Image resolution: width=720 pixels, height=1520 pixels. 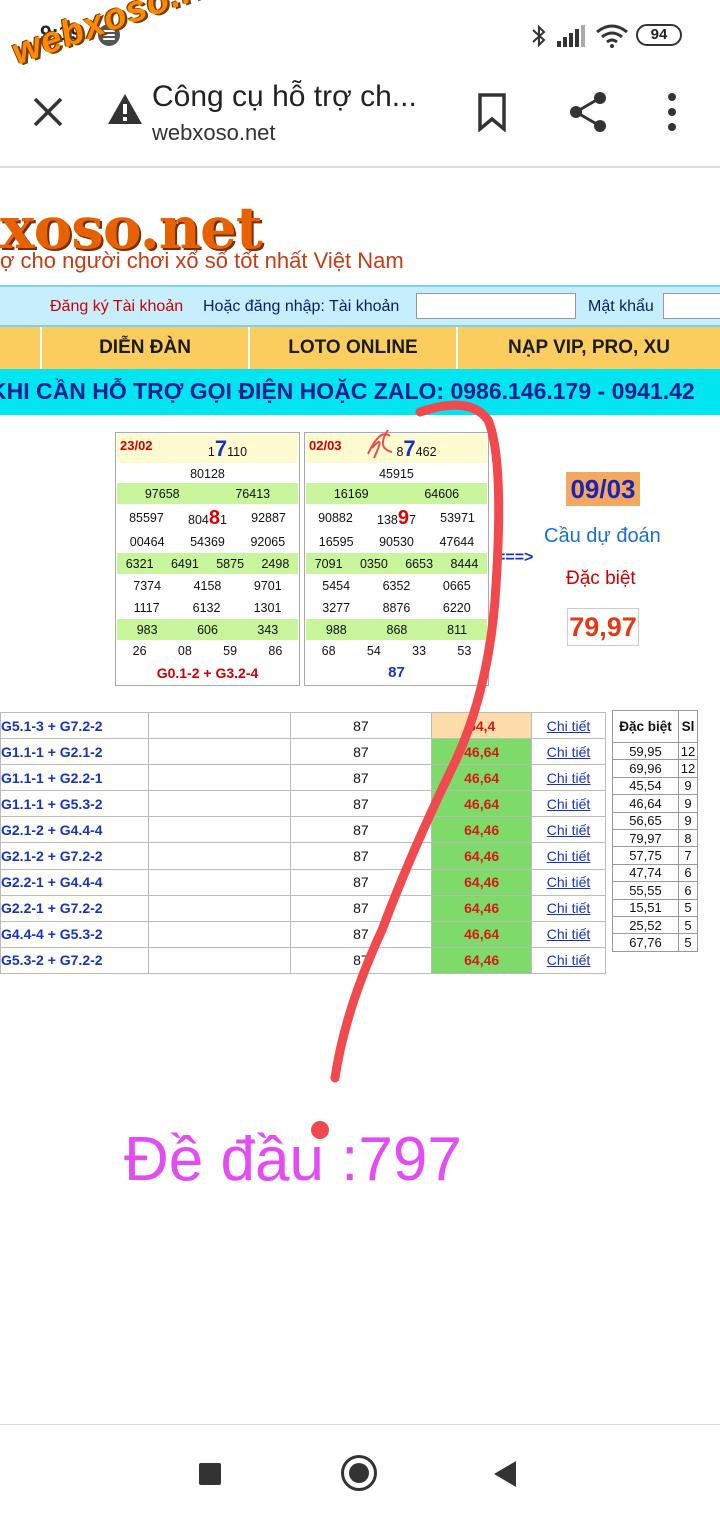 What do you see at coordinates (293, 1159) in the screenshot?
I see `annotation-text: Đề đầu :797` at bounding box center [293, 1159].